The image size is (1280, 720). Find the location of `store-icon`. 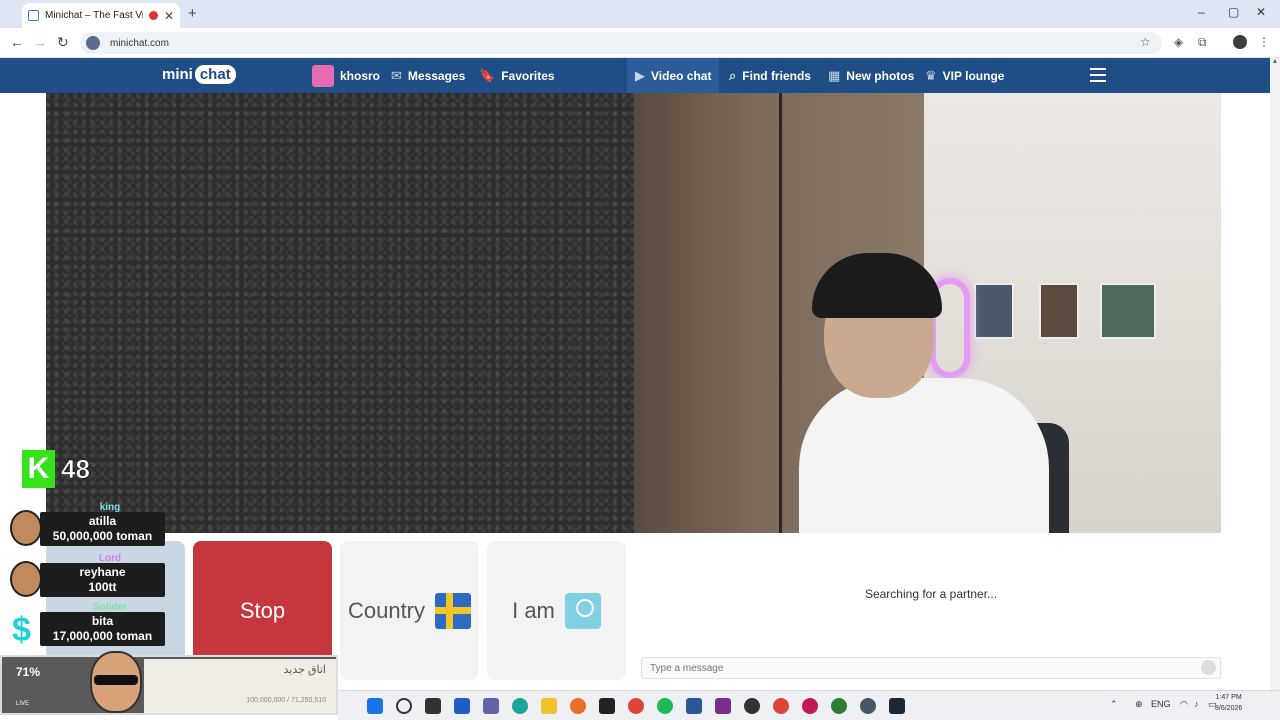

store-icon is located at coordinates (607, 706).